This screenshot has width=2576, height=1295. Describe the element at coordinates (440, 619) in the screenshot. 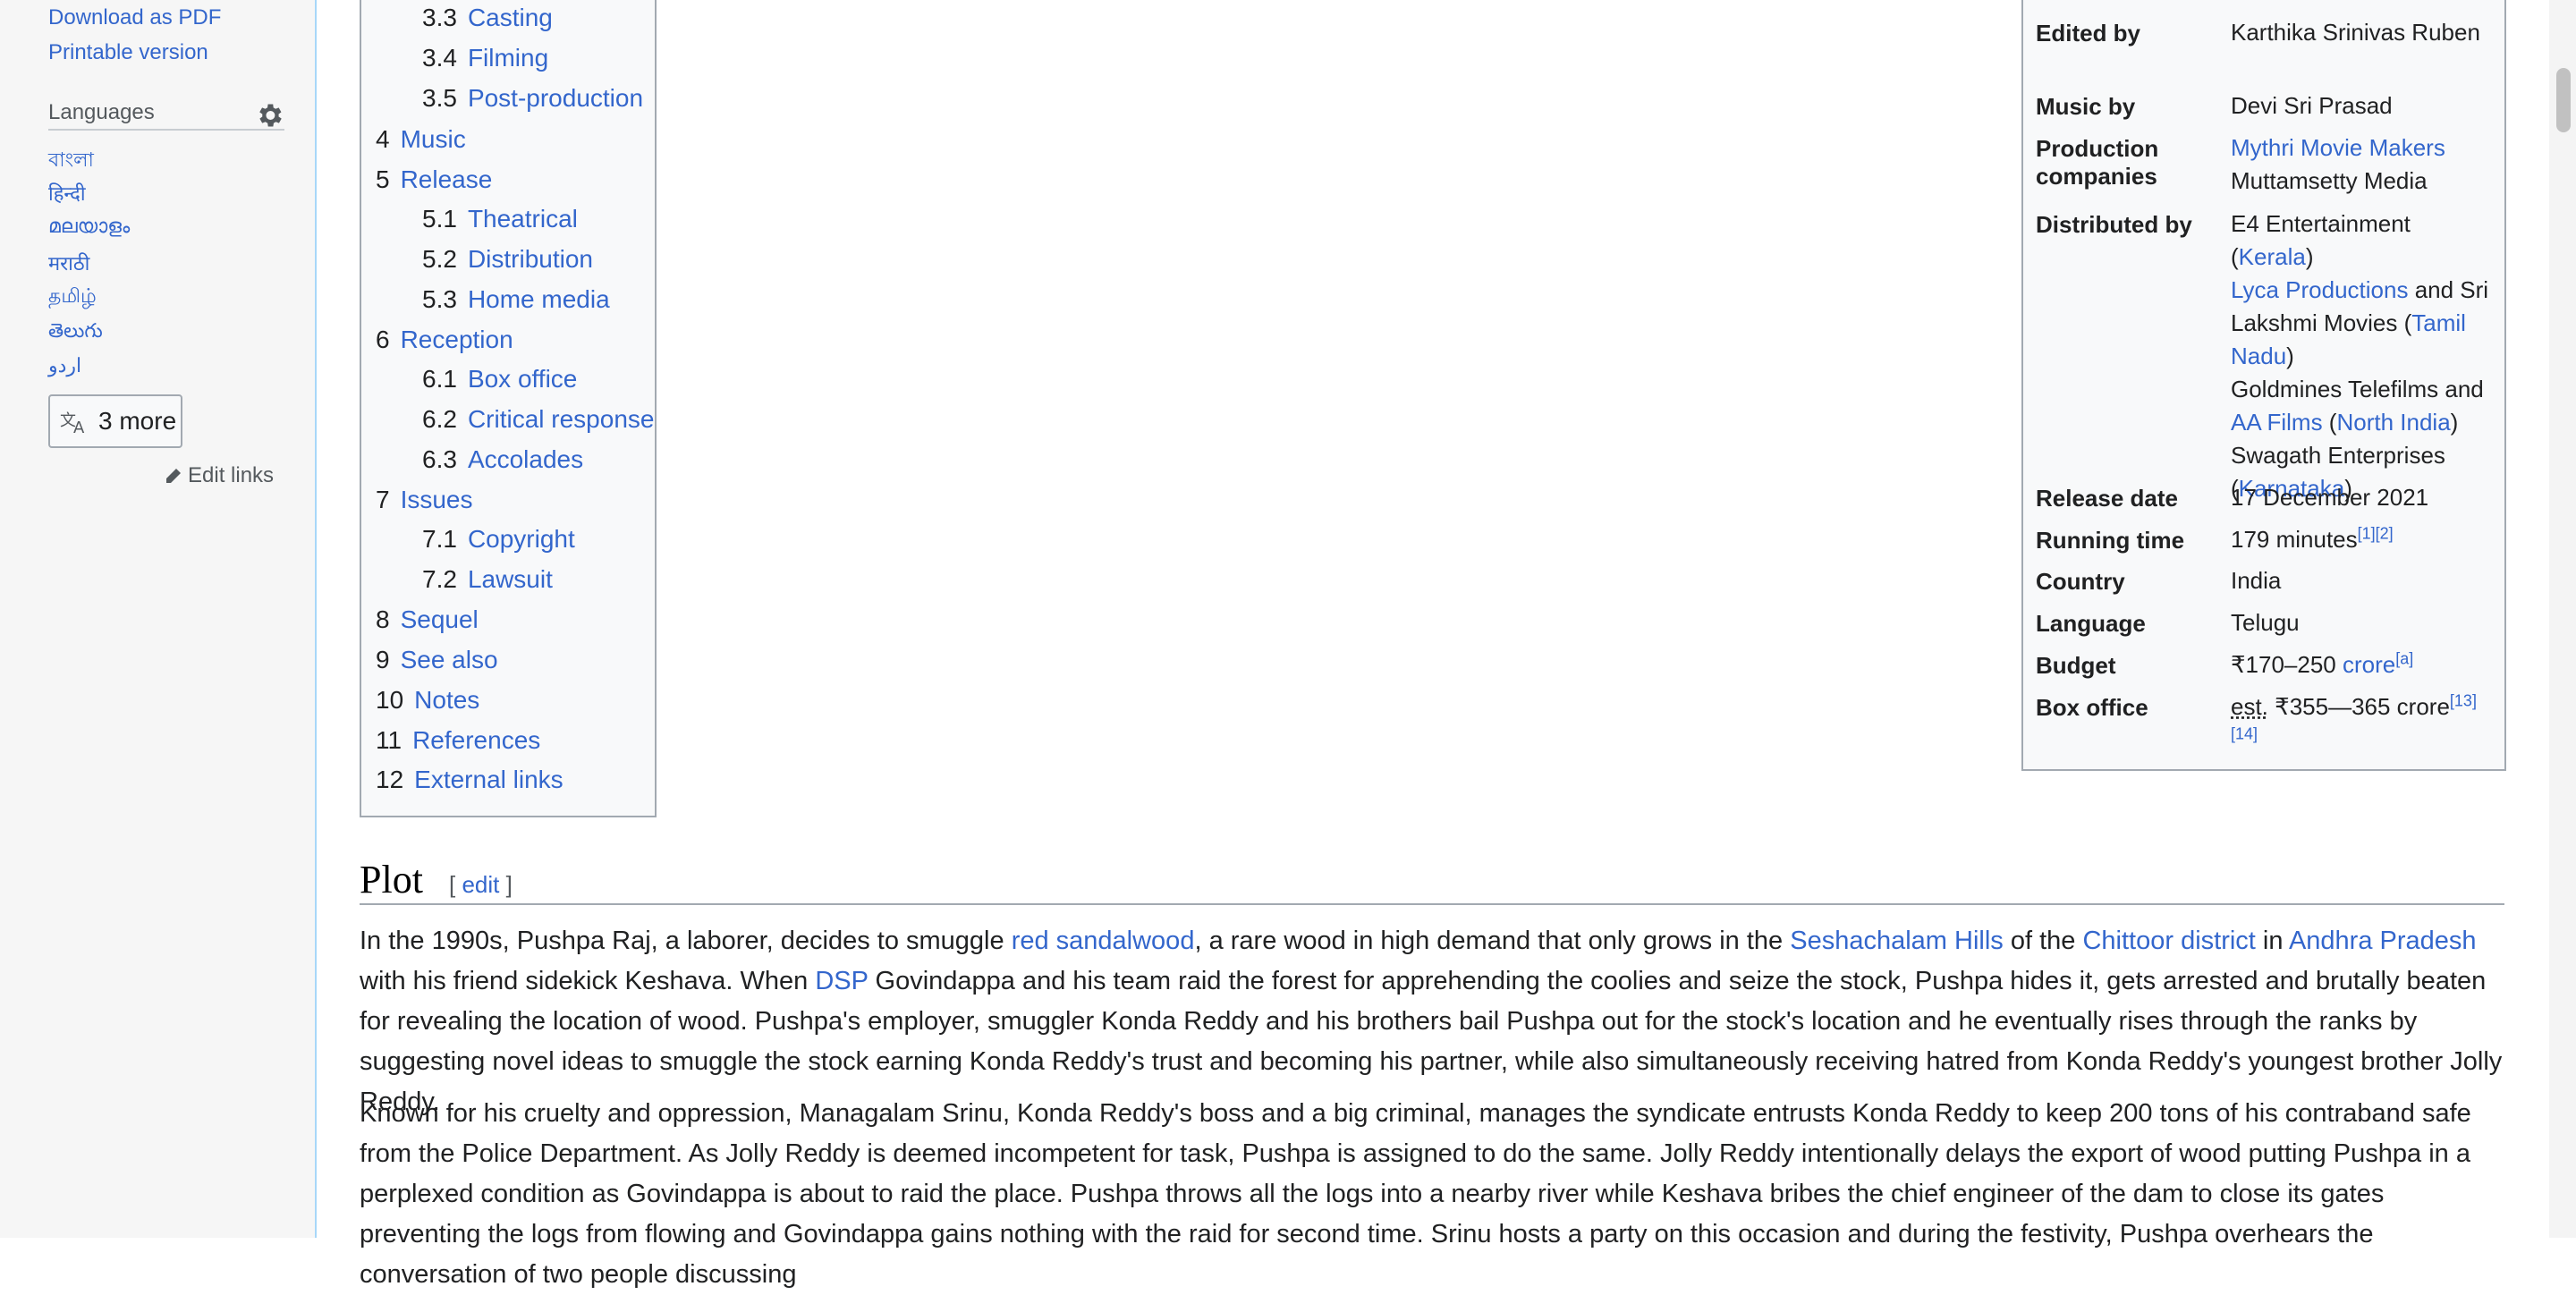

I see `toc-link: Sequel` at that location.